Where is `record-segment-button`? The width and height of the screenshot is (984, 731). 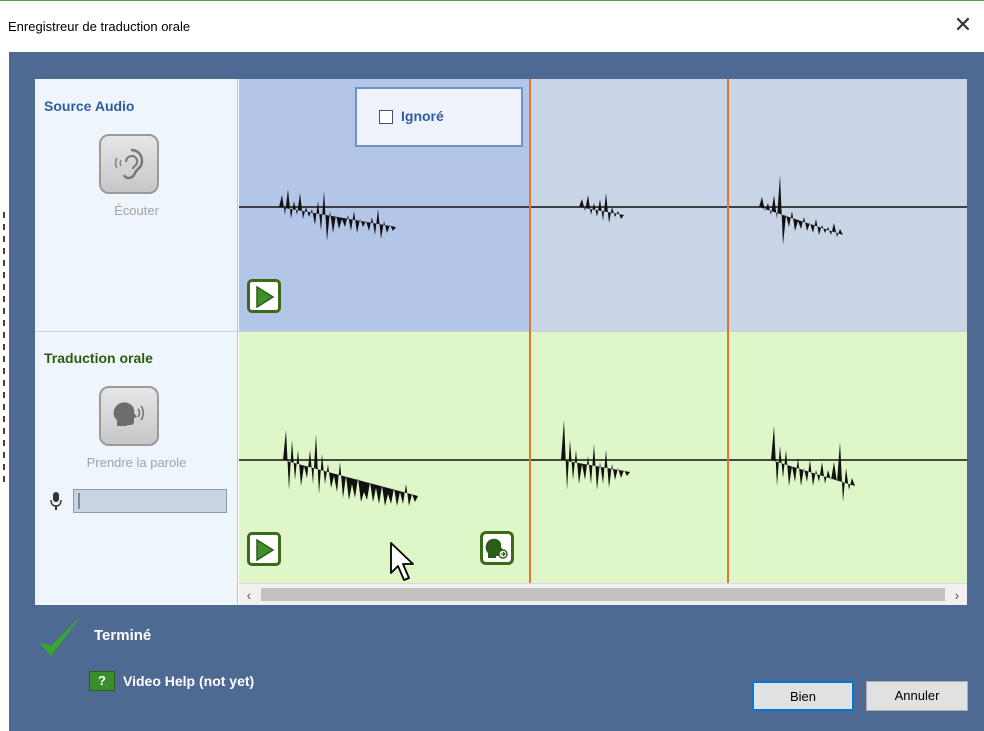
record-segment-button is located at coordinates (497, 548).